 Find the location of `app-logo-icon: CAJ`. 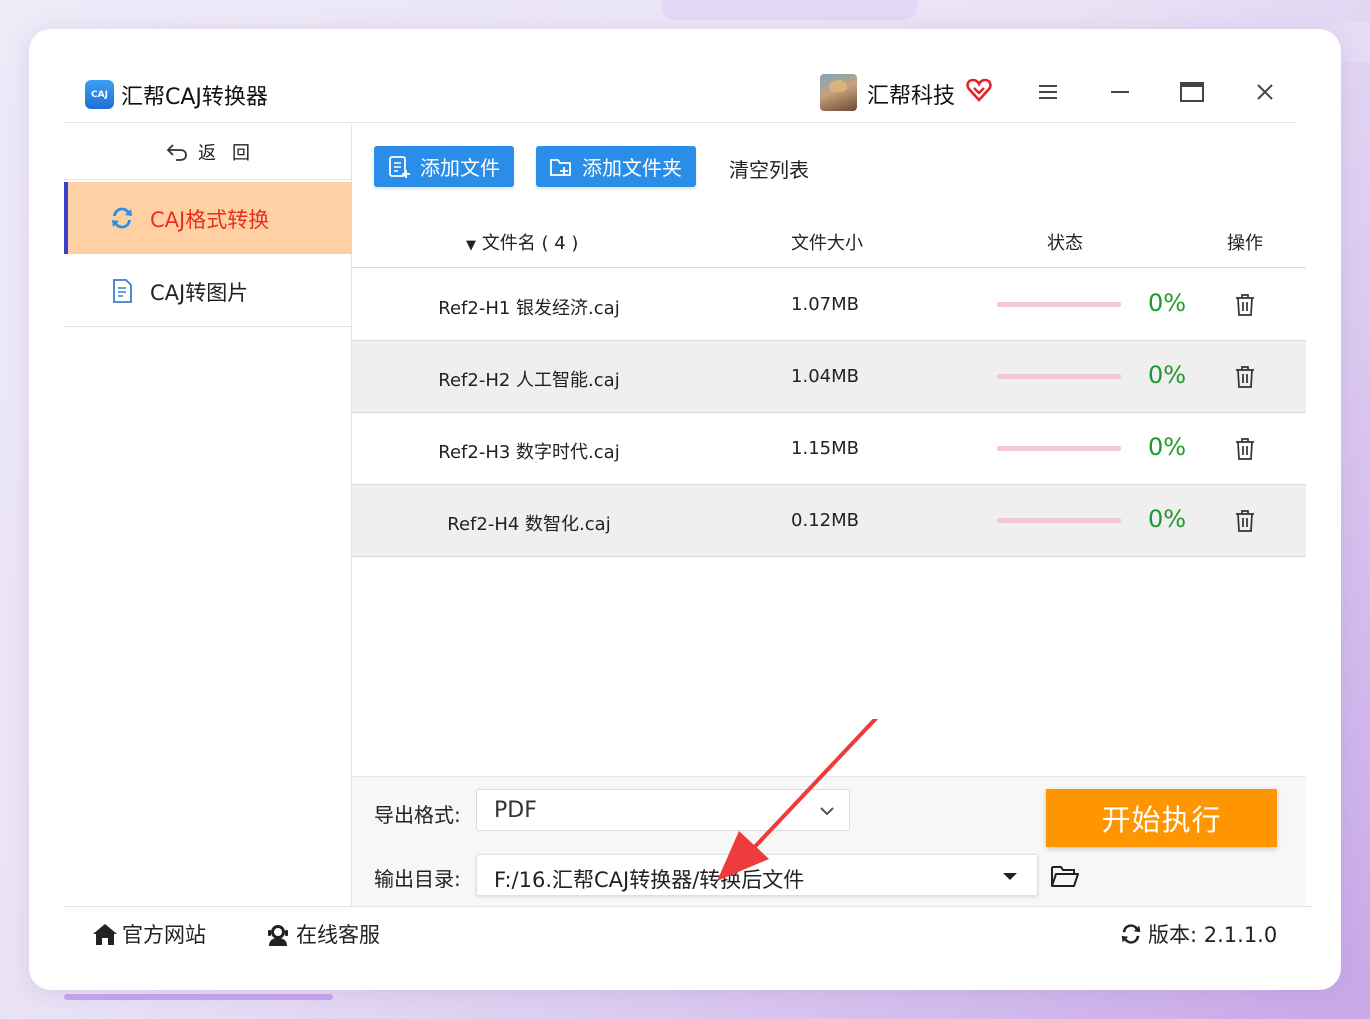

app-logo-icon: CAJ is located at coordinates (99, 94).